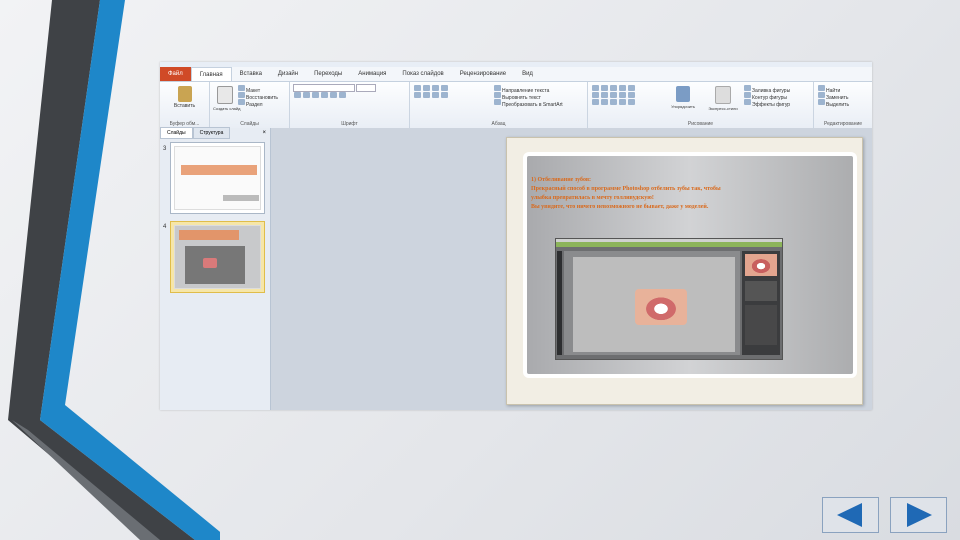  I want to click on slide-number: 3, so click(165, 149).